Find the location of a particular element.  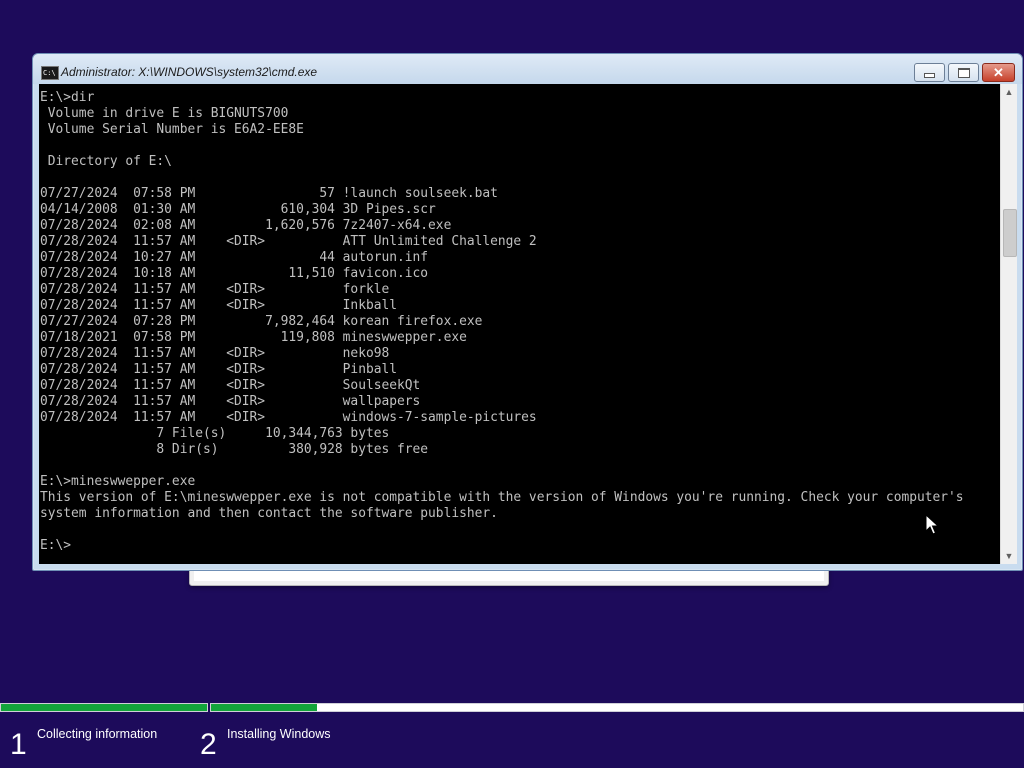

step-number: 2 is located at coordinates (208, 744).